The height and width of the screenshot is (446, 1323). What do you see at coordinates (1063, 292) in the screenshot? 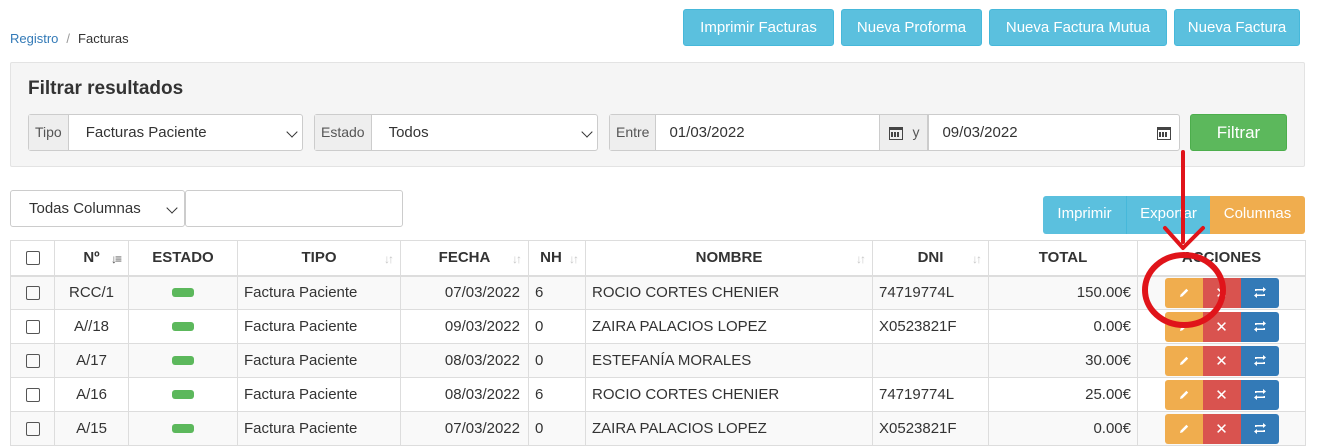
I see `cell-total: 150.00€` at bounding box center [1063, 292].